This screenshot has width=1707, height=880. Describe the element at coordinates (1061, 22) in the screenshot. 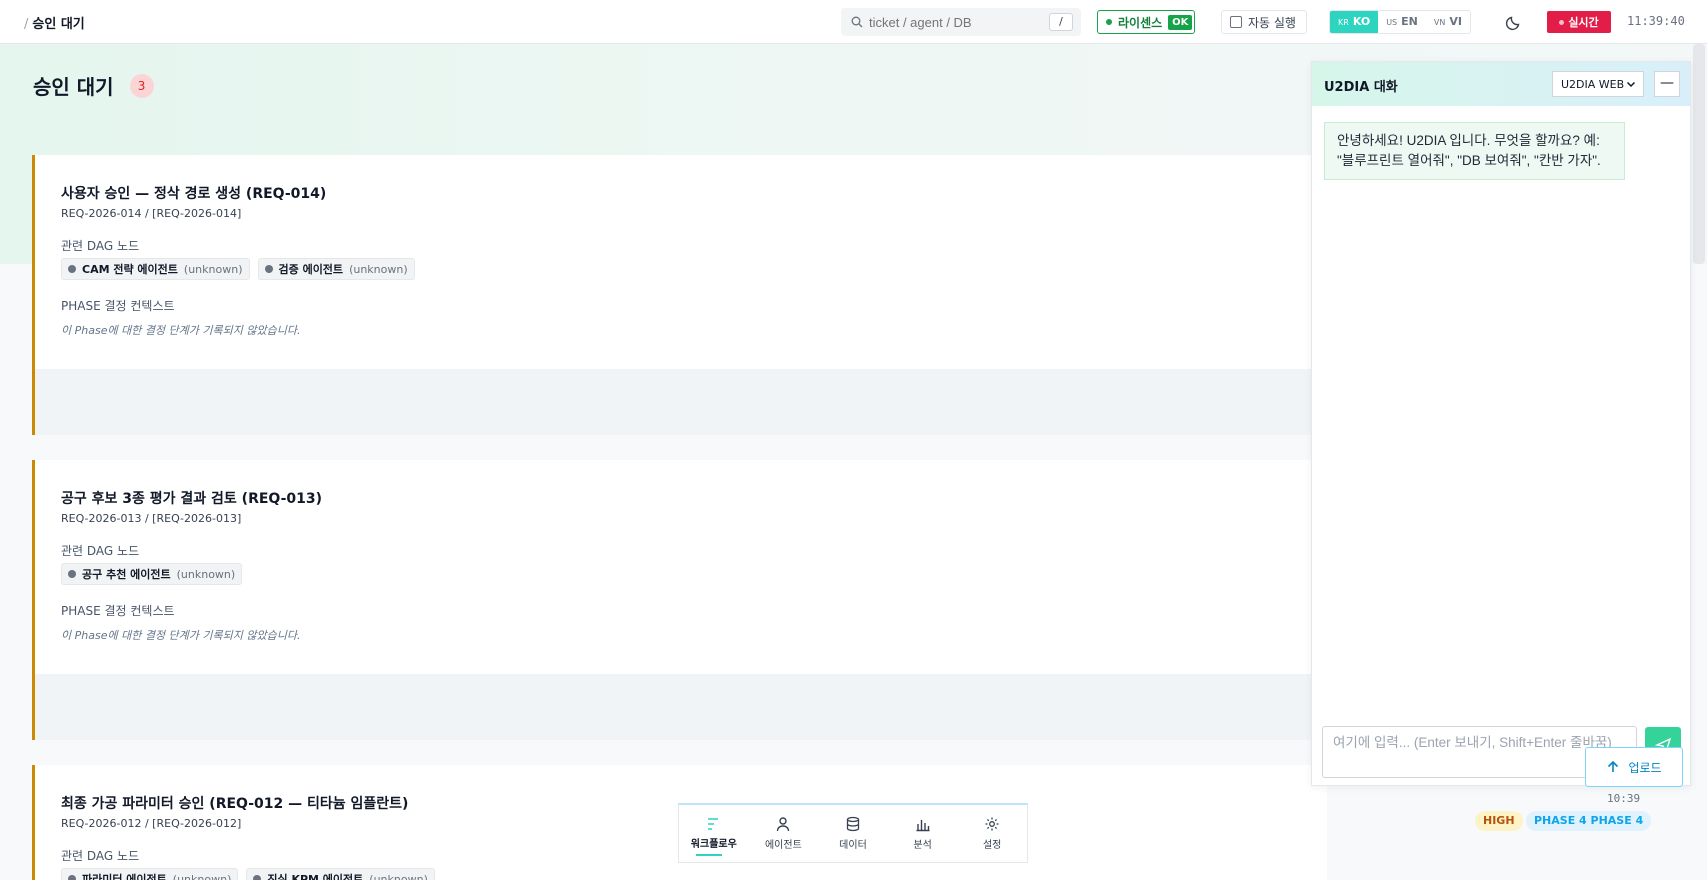

I see `search-shortcut-key: /` at that location.